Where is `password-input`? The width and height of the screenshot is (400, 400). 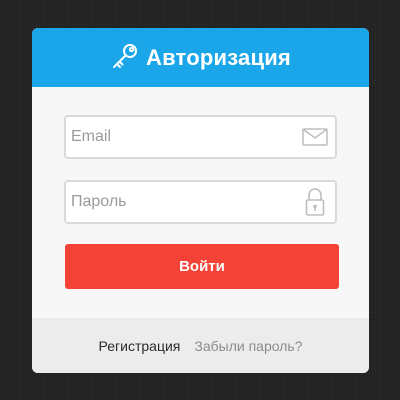 password-input is located at coordinates (180, 202).